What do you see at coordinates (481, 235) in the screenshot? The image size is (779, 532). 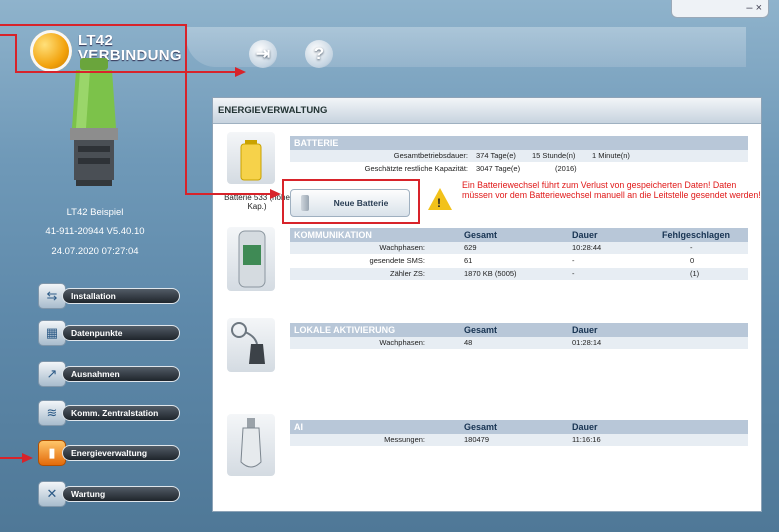 I see `comm-col-total: Gesamt` at bounding box center [481, 235].